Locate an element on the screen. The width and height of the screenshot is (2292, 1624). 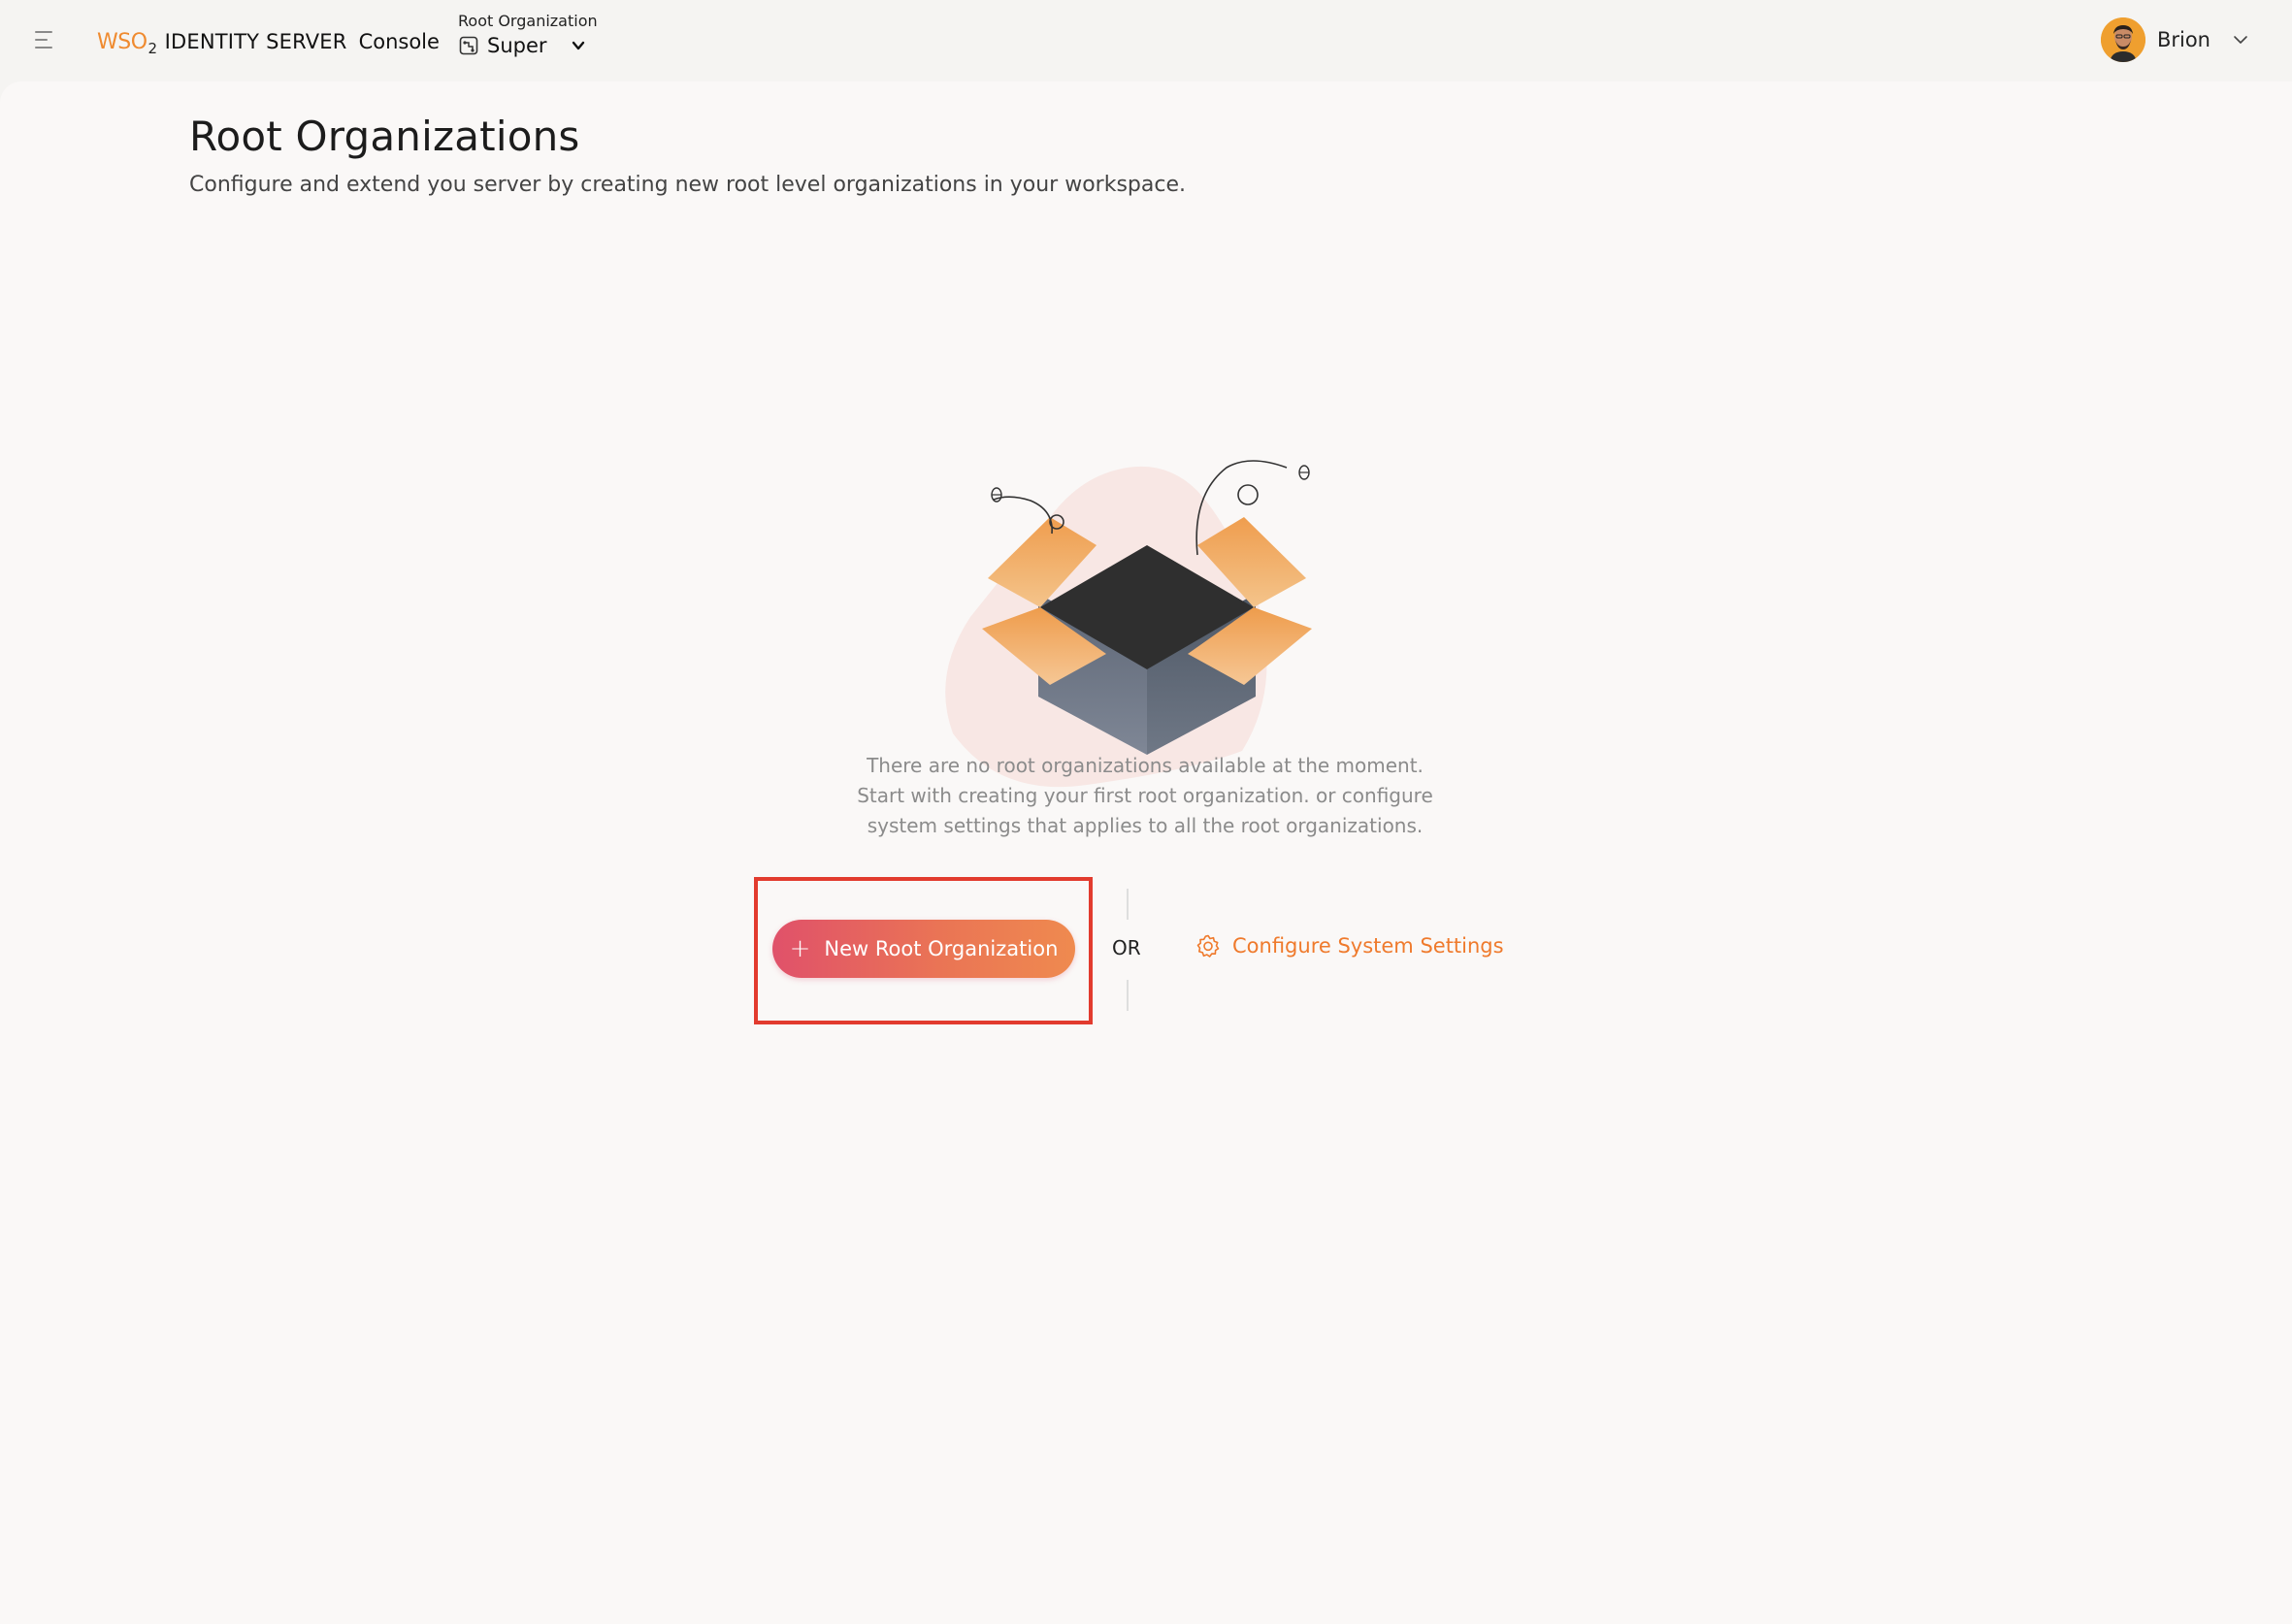
configure-system-settings-link: Configure System Settings is located at coordinates (1349, 945).